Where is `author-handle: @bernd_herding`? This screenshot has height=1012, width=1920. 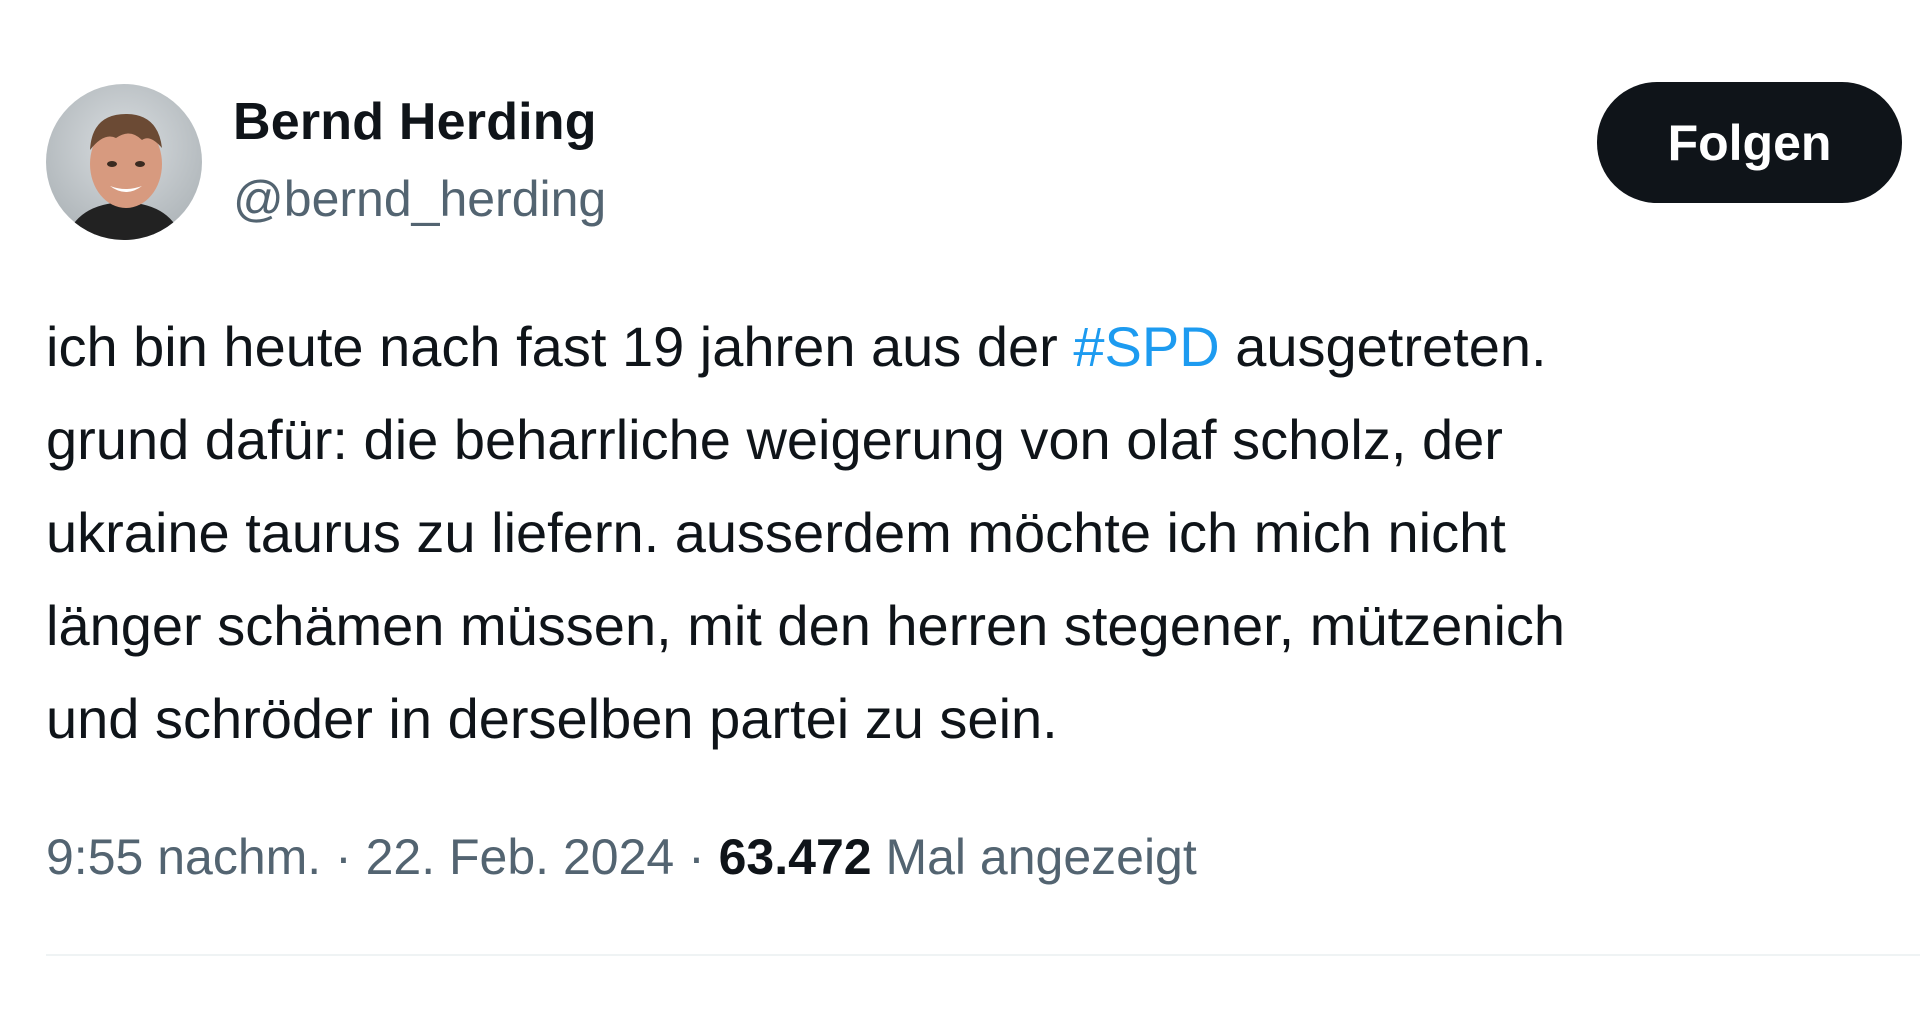
author-handle: @bernd_herding is located at coordinates (419, 199).